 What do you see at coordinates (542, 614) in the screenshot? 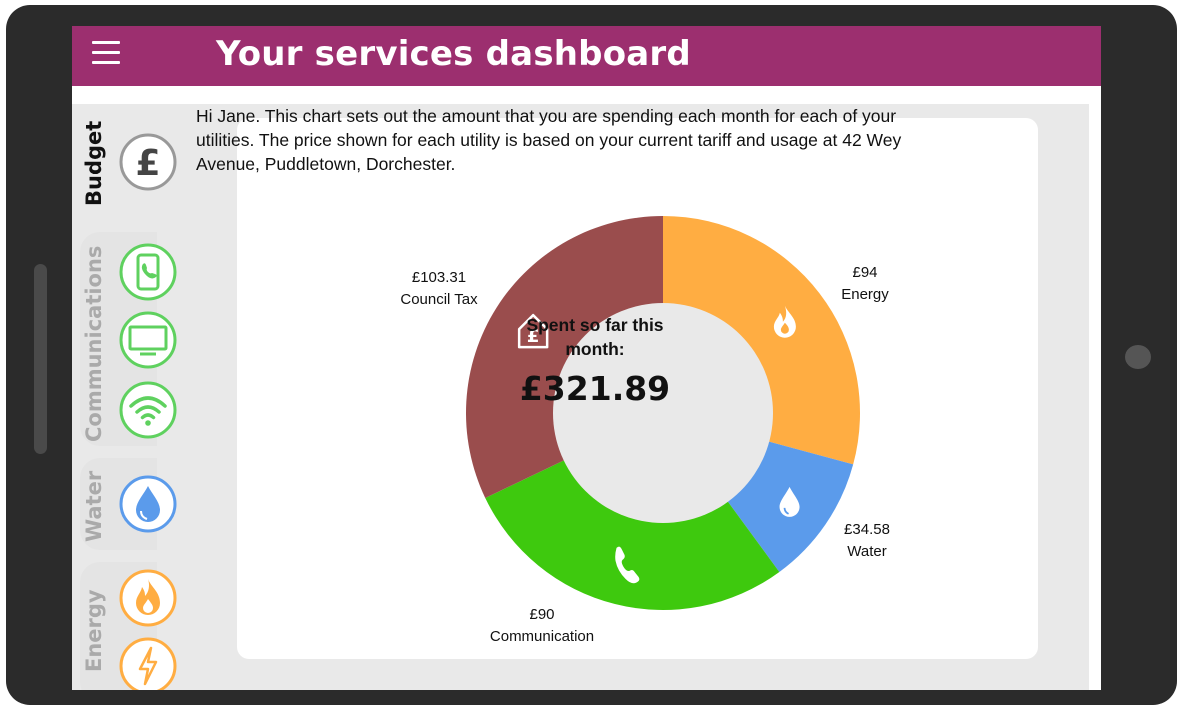
I see `label-communication-amount: £90` at bounding box center [542, 614].